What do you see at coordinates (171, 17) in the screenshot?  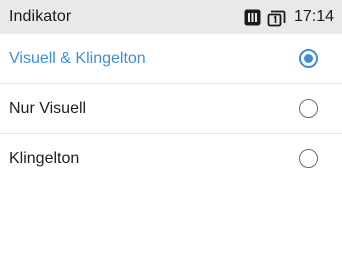 I see `status-bar: Indikator 17:14` at bounding box center [171, 17].